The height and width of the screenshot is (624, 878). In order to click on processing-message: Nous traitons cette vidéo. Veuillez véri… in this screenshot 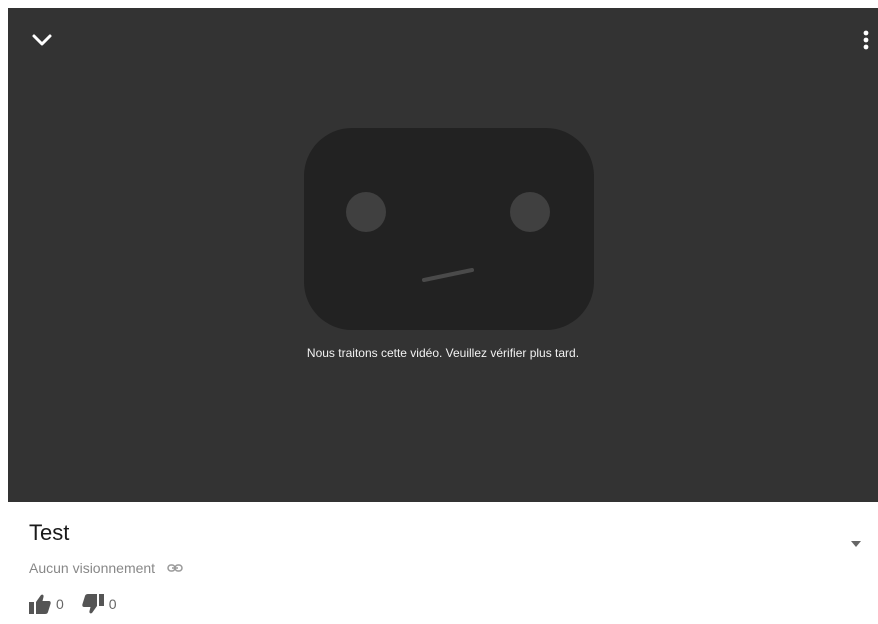, I will do `click(443, 353)`.